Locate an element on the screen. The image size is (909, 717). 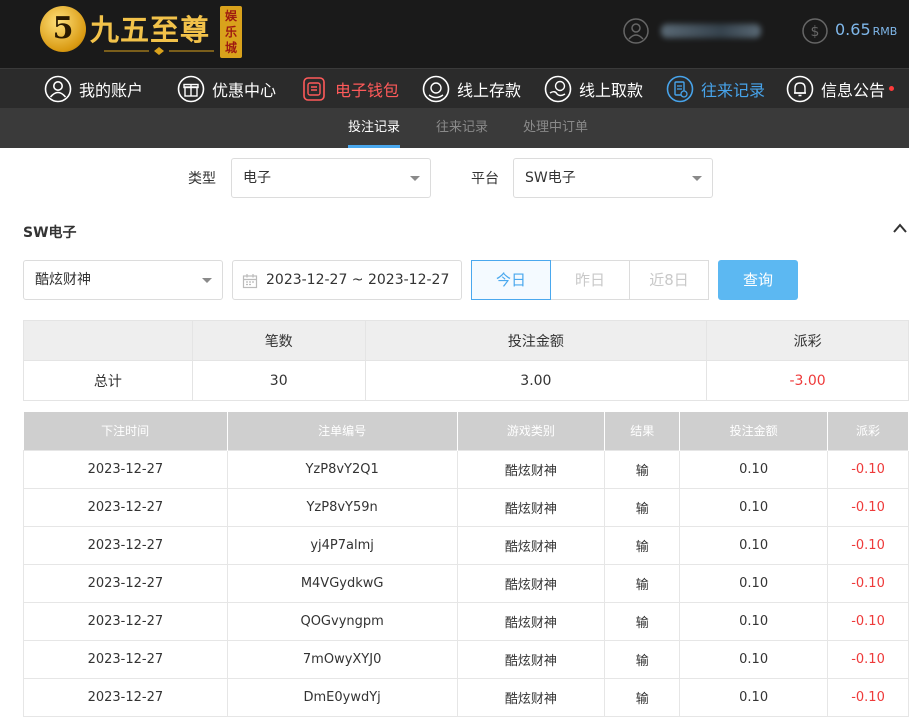
tab-bet-records: 投注记录 is located at coordinates (374, 128).